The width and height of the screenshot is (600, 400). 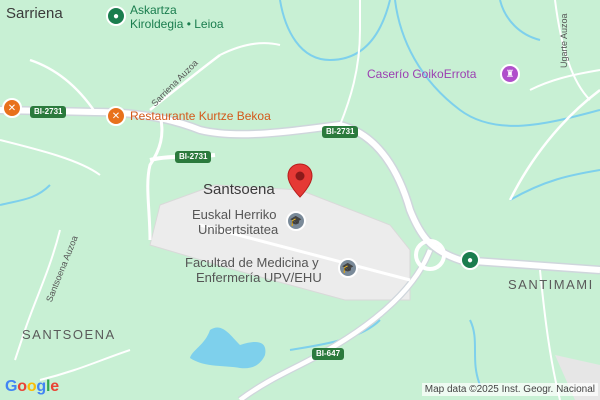 I want to click on green-place-icon: ●, so click(x=470, y=260).